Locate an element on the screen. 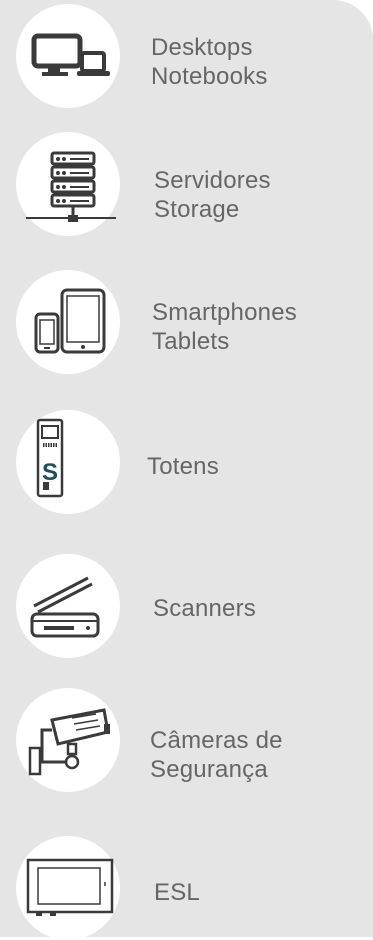 The width and height of the screenshot is (373, 940). category-label: Desktops Notebooks is located at coordinates (209, 62).